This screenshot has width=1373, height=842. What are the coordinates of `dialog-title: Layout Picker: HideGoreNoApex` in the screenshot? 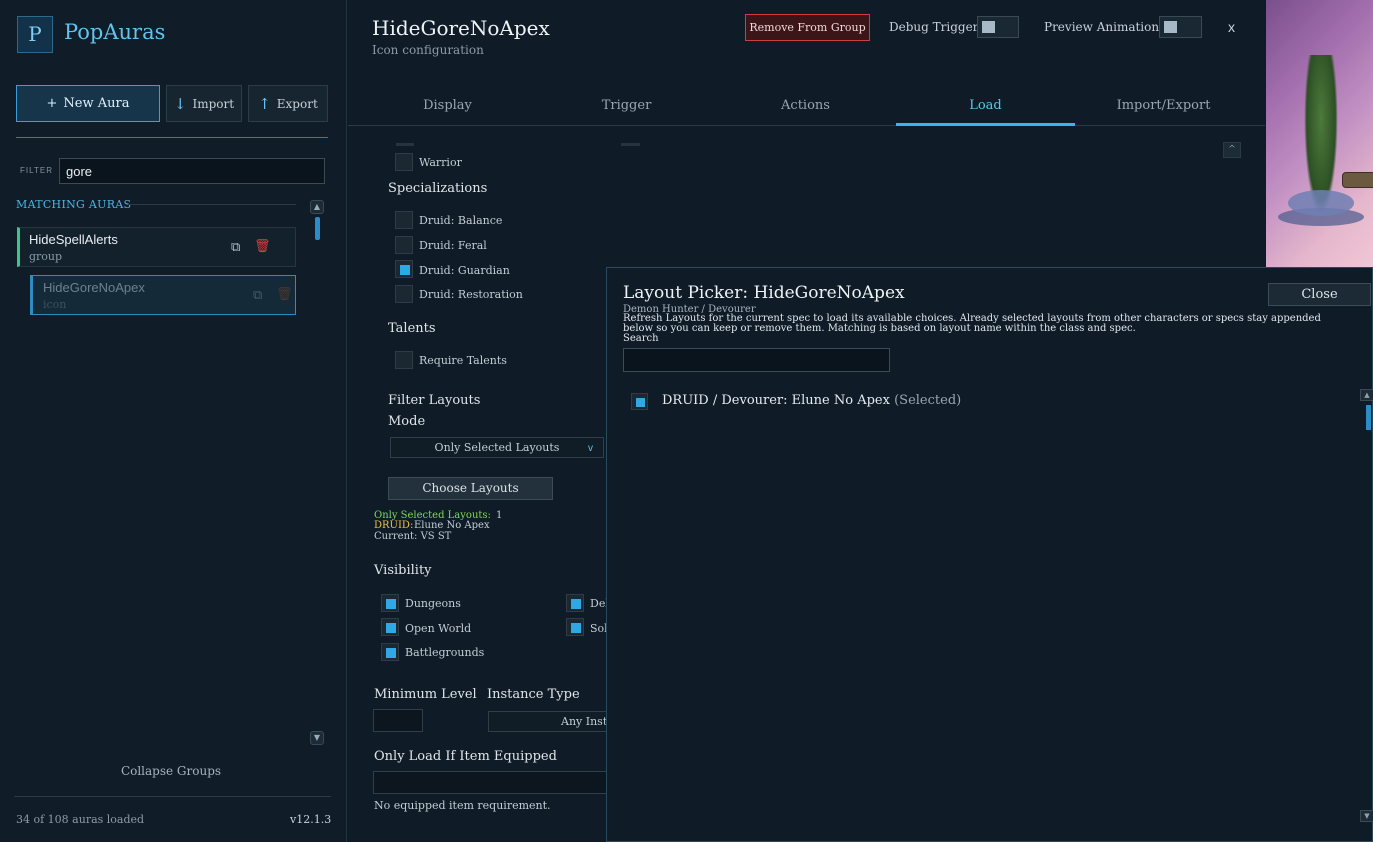 It's located at (764, 293).